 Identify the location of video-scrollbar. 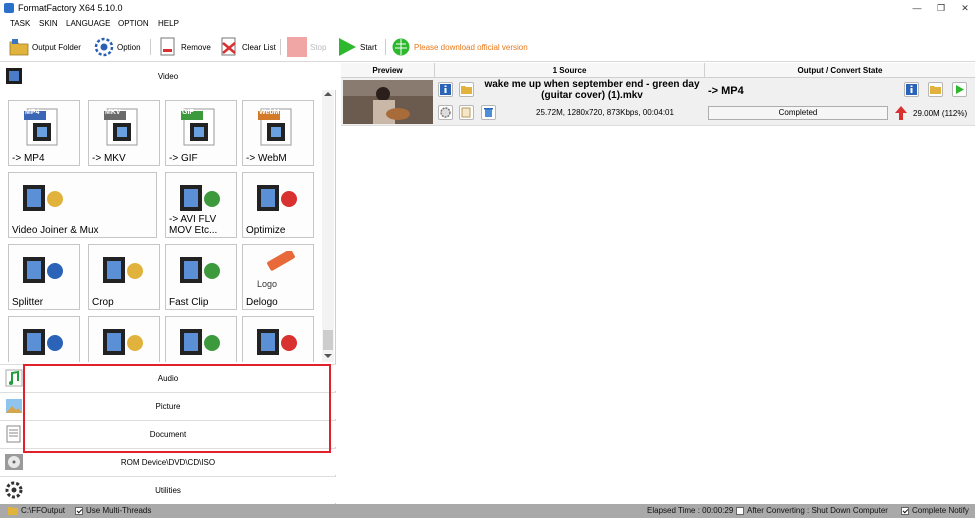
(328, 226).